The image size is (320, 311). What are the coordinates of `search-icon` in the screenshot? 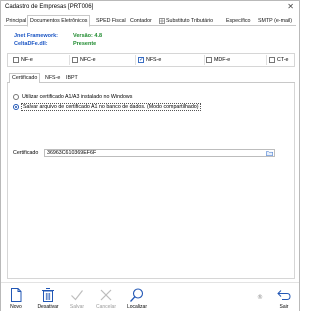 It's located at (137, 295).